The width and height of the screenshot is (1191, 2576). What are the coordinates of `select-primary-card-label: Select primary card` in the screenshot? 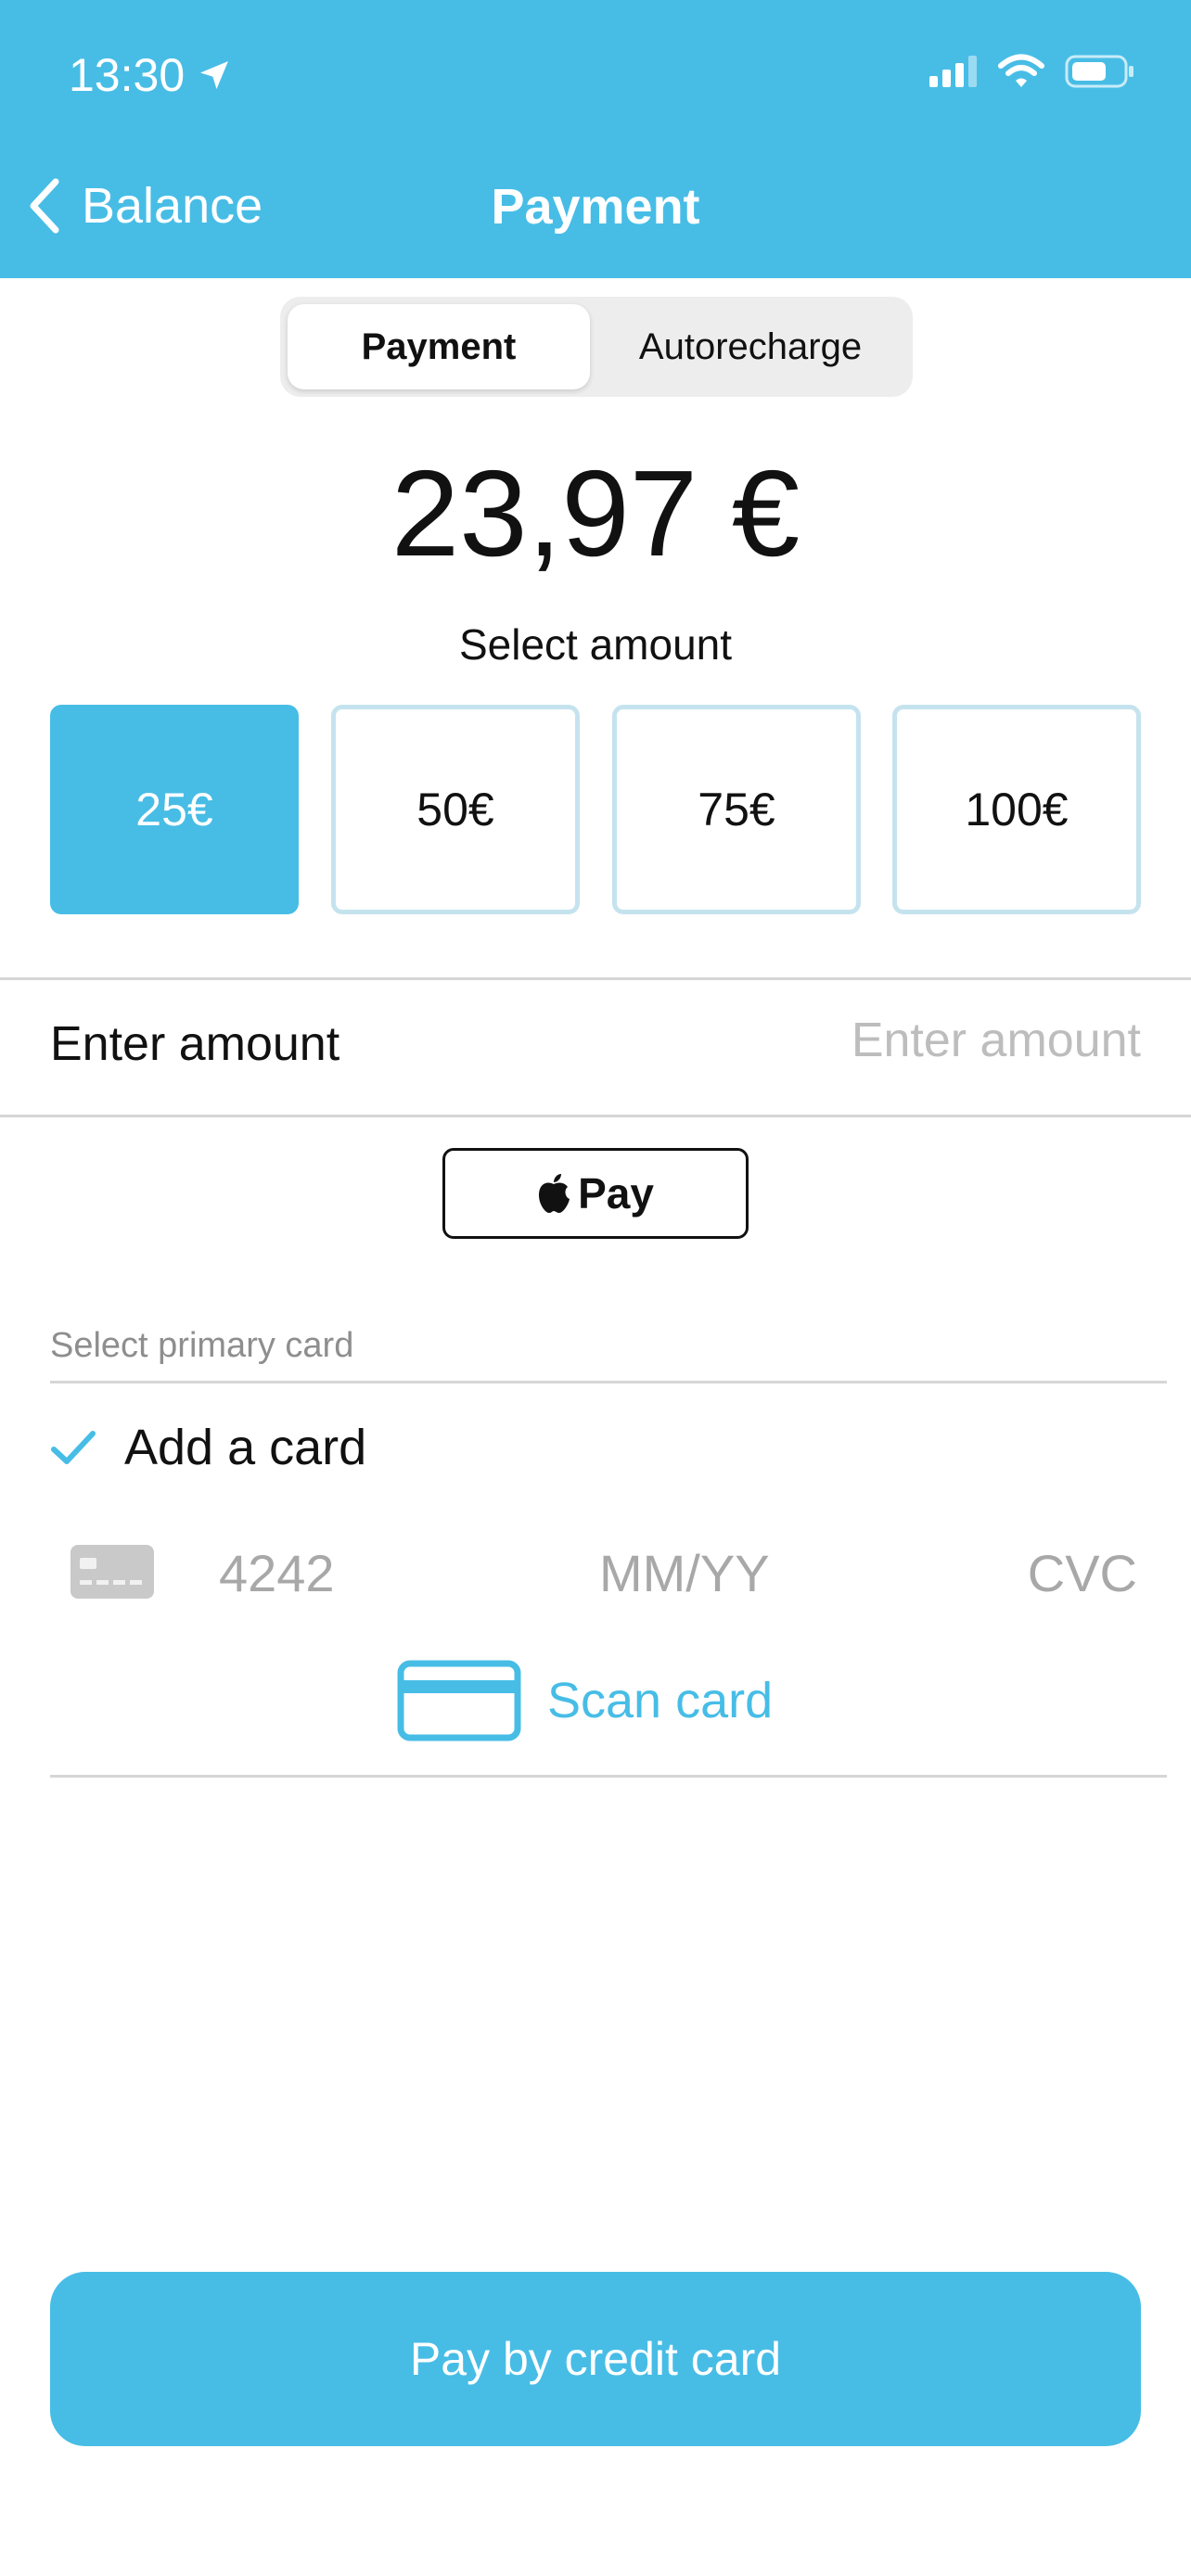 It's located at (202, 1345).